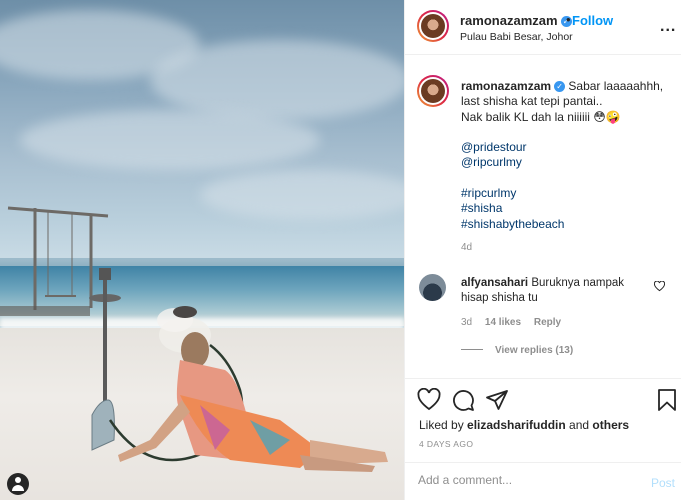 The height and width of the screenshot is (500, 681). Describe the element at coordinates (253, 389) in the screenshot. I see `woman` at that location.